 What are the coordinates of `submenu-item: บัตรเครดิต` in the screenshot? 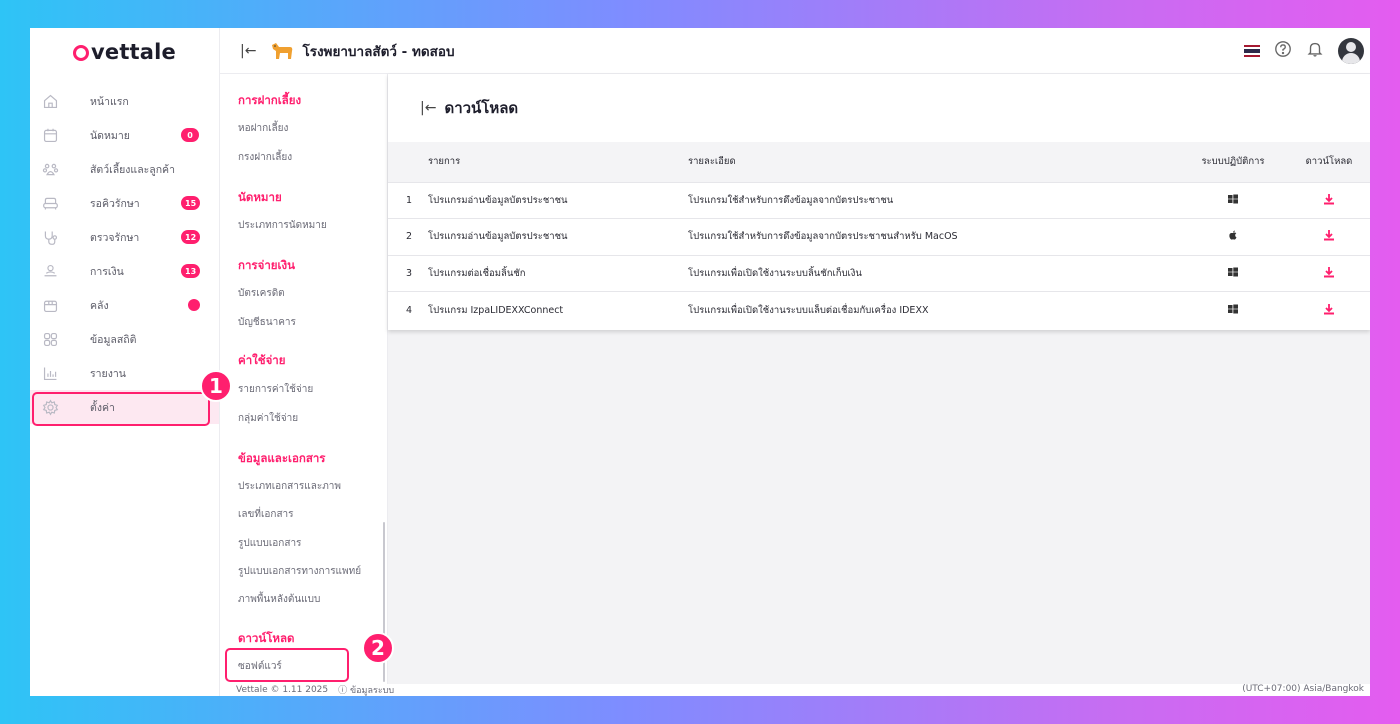 It's located at (261, 293).